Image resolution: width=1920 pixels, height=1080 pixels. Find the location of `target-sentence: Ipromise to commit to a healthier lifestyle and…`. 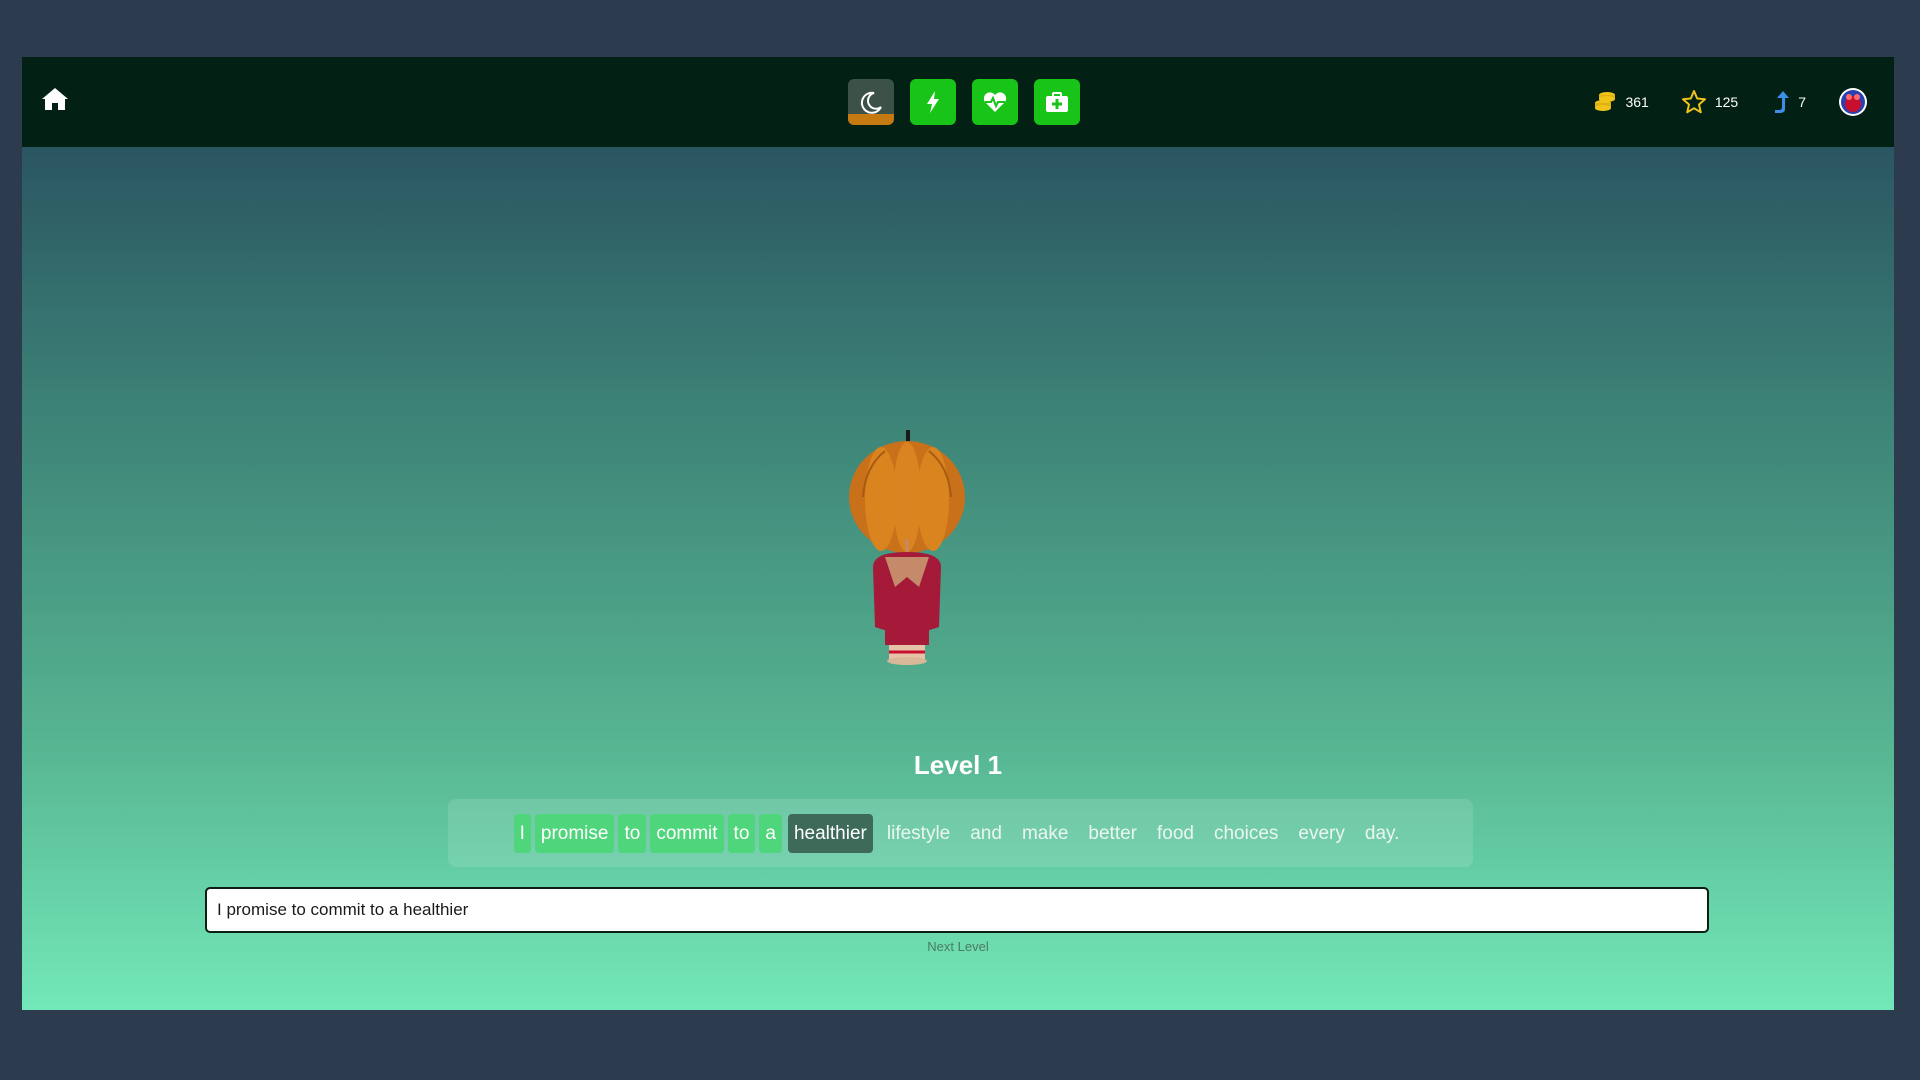

target-sentence: Ipromise to commit to a healthier lifestyle and… is located at coordinates (960, 833).